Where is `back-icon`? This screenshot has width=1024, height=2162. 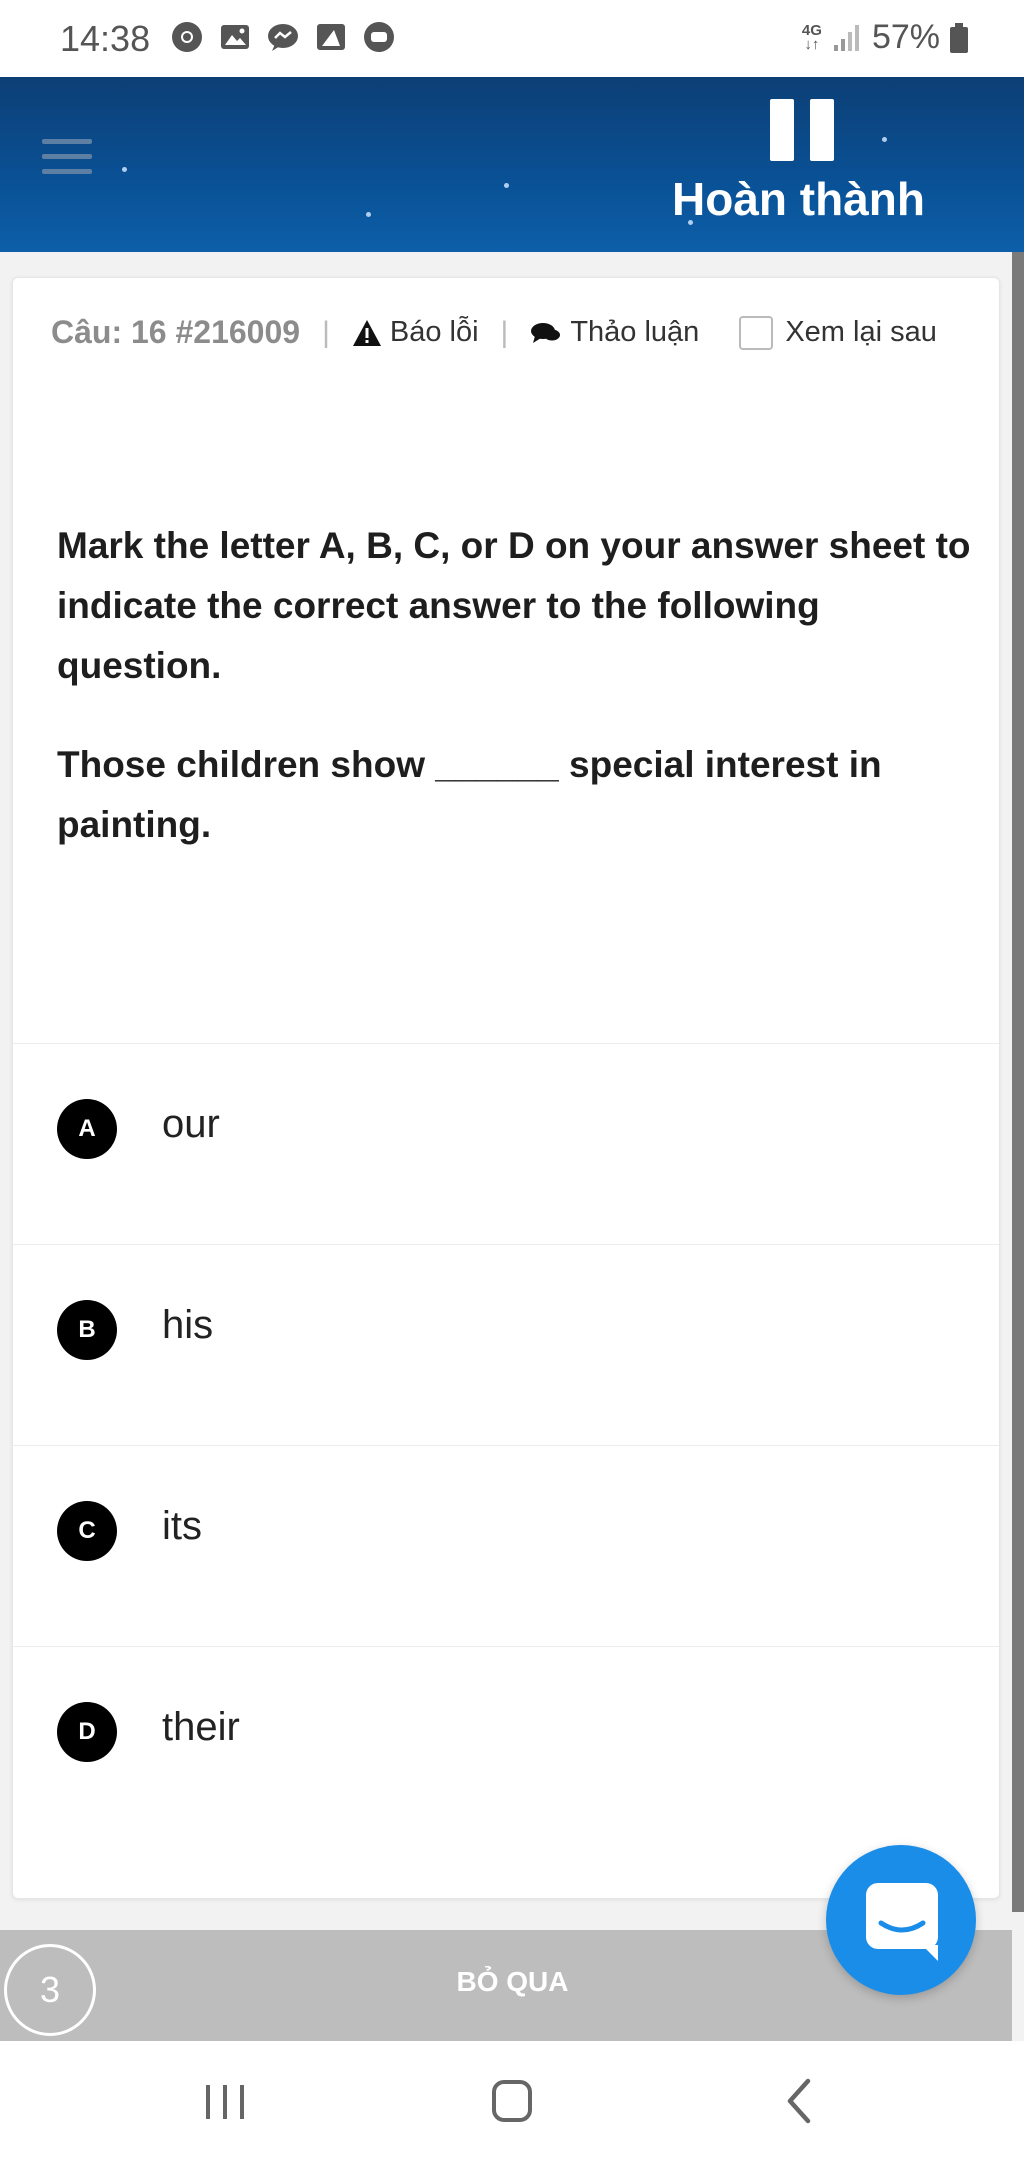
back-icon is located at coordinates (799, 2101).